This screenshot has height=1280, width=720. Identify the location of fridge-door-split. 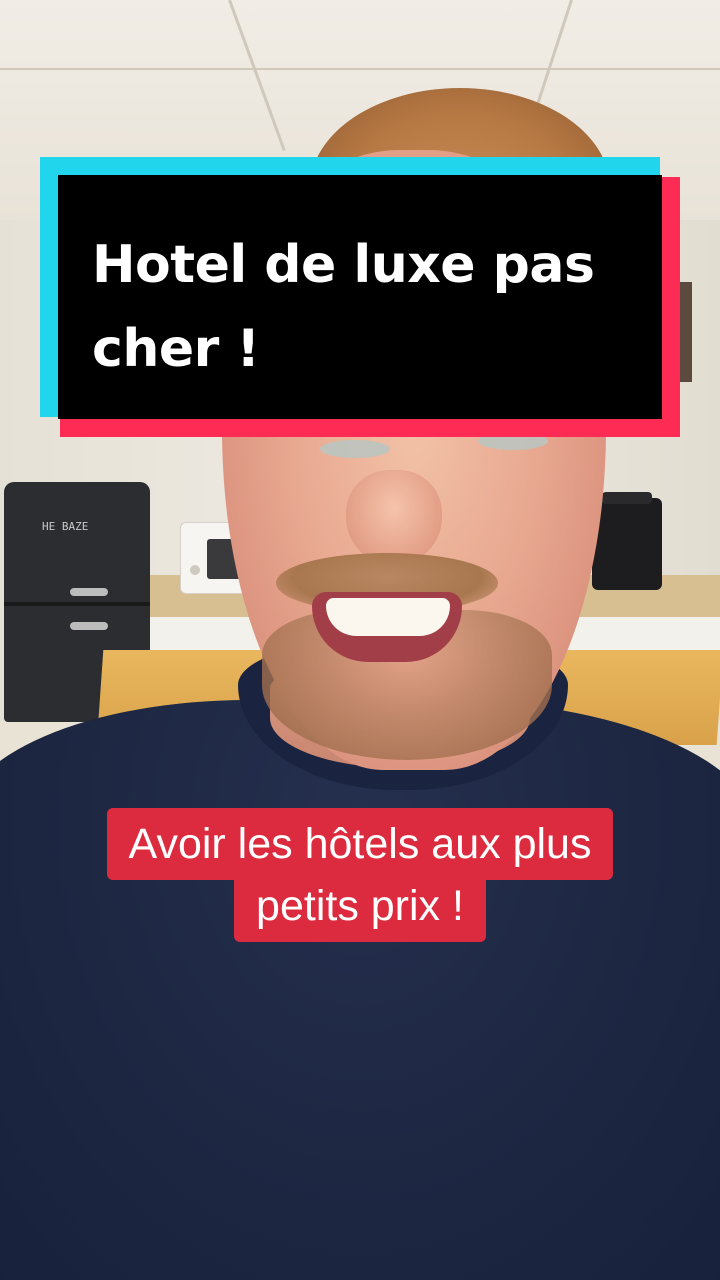
(77, 604).